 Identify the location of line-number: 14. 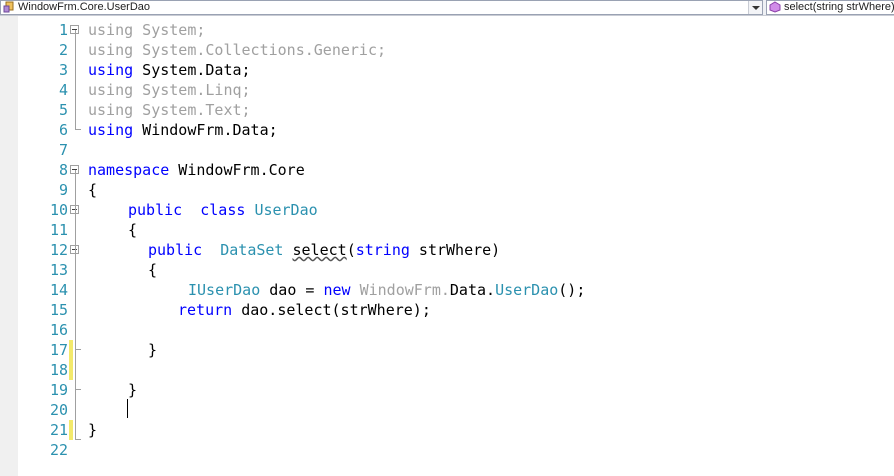
(58, 290).